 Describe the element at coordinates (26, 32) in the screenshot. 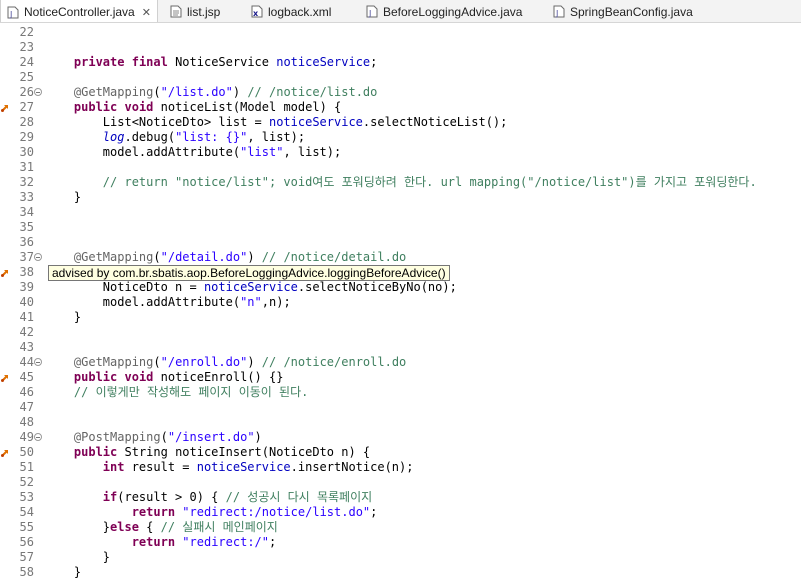

I see `line-number: 22` at that location.